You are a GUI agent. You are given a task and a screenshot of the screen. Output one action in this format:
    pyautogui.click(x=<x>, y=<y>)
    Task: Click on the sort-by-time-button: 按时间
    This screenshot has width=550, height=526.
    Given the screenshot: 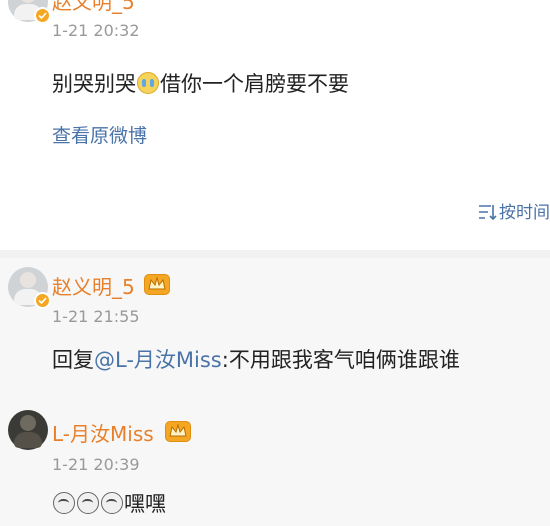 What is the action you would take?
    pyautogui.click(x=513, y=210)
    